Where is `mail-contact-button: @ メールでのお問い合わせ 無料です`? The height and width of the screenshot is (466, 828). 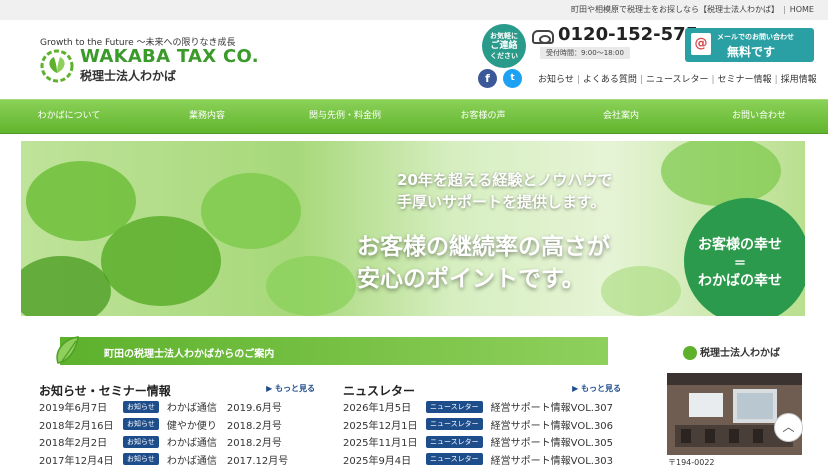
mail-contact-button: @ メールでのお問い合わせ 無料です is located at coordinates (749, 45).